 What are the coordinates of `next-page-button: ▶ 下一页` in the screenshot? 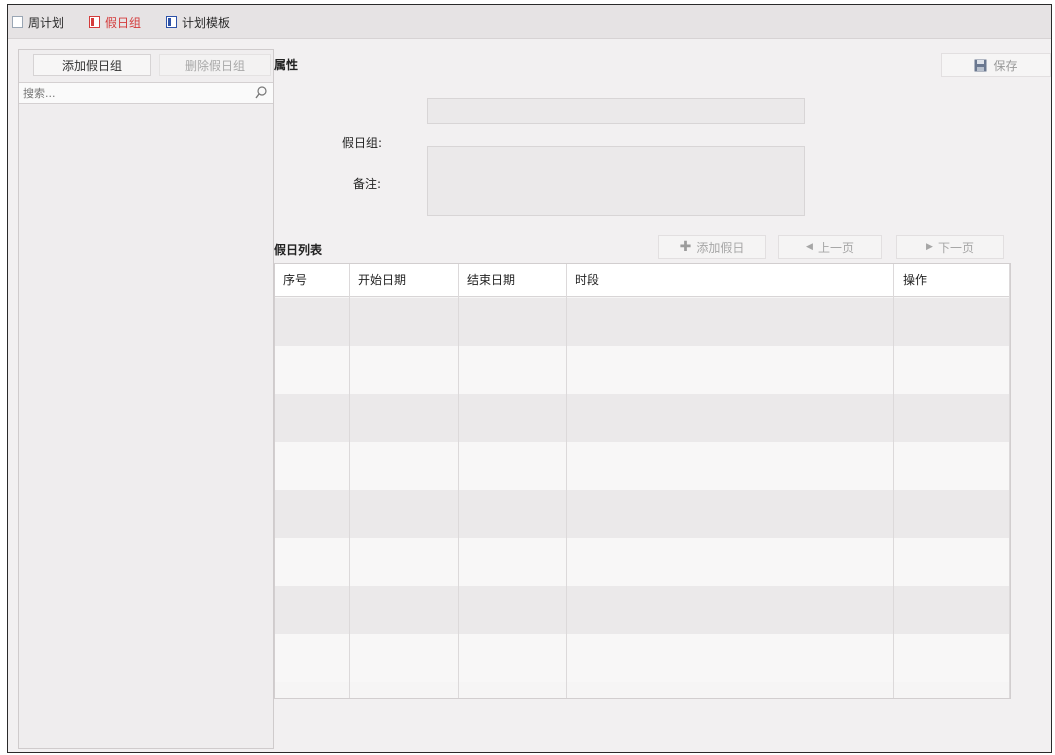 It's located at (950, 247).